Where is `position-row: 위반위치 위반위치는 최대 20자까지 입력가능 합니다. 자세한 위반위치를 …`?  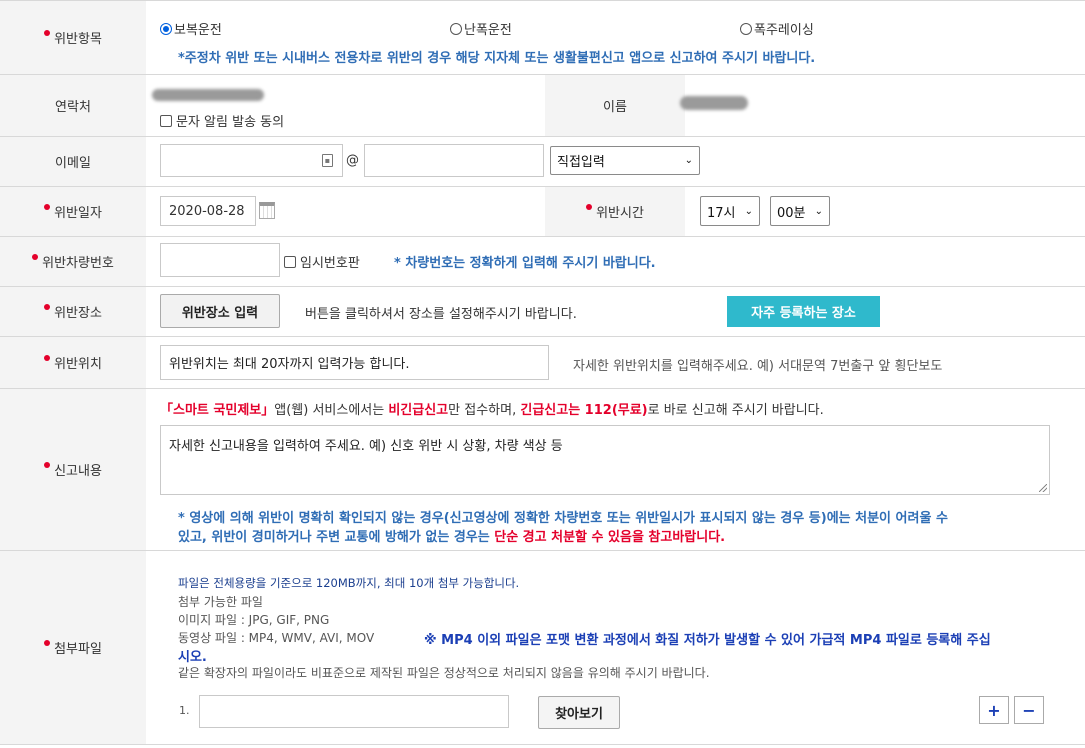 position-row: 위반위치 위반위치는 최대 20자까지 입력가능 합니다. 자세한 위반위치를 … is located at coordinates (542, 363).